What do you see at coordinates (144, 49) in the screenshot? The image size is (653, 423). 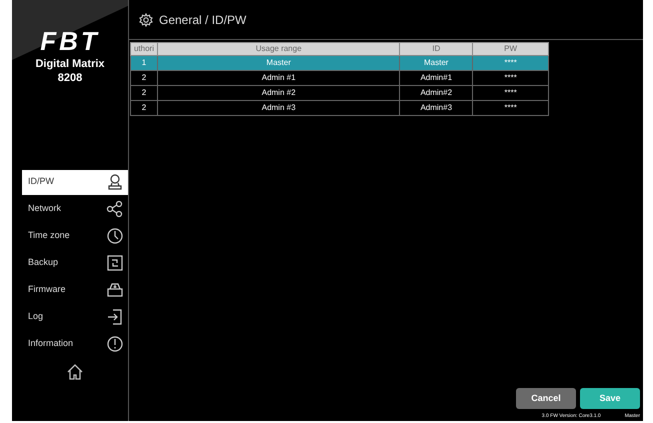 I see `column-header: uthori` at bounding box center [144, 49].